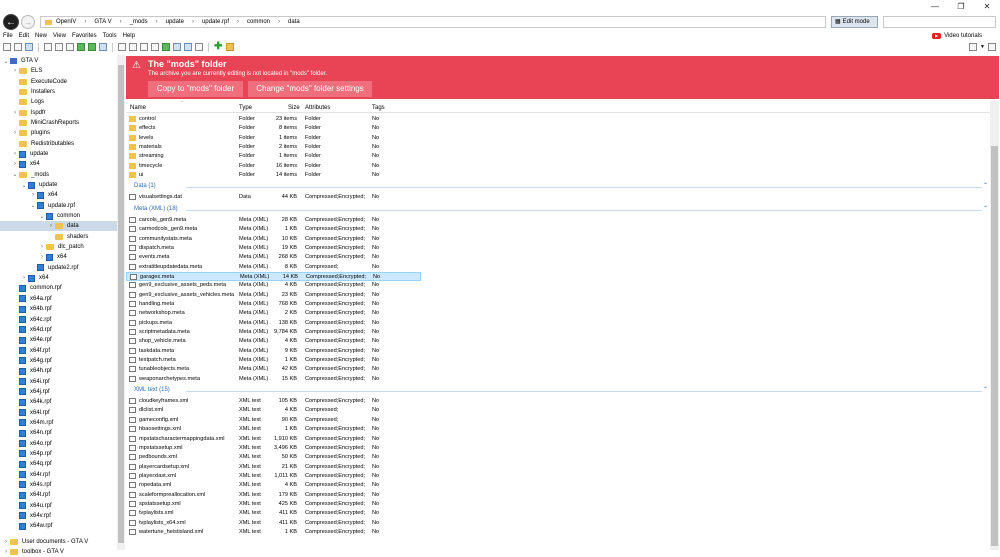 This screenshot has height=557, width=1000. I want to click on column-attributes: Attributes, so click(317, 108).